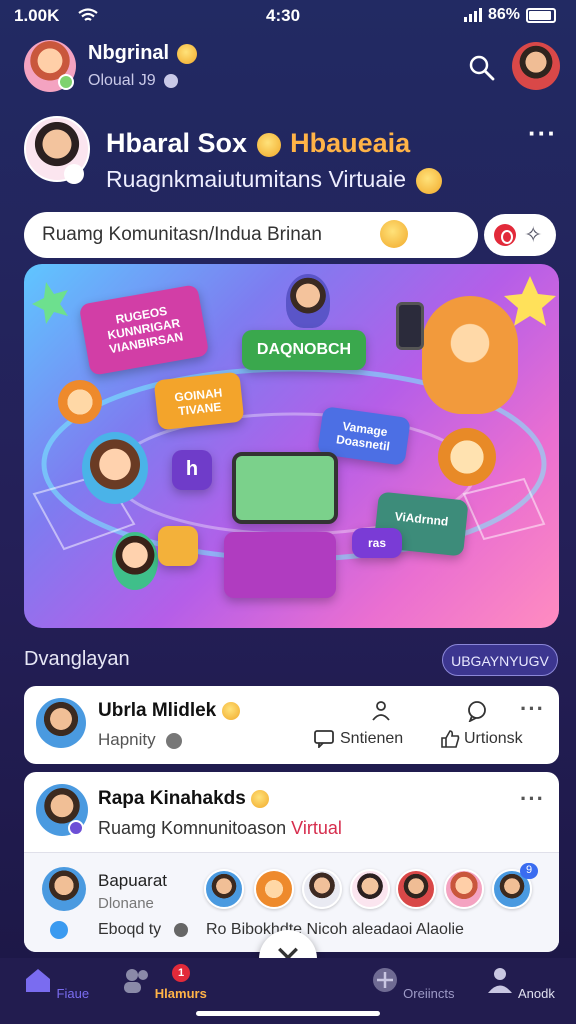 Image resolution: width=576 pixels, height=1024 pixels. I want to click on girl-character, so click(115, 468).